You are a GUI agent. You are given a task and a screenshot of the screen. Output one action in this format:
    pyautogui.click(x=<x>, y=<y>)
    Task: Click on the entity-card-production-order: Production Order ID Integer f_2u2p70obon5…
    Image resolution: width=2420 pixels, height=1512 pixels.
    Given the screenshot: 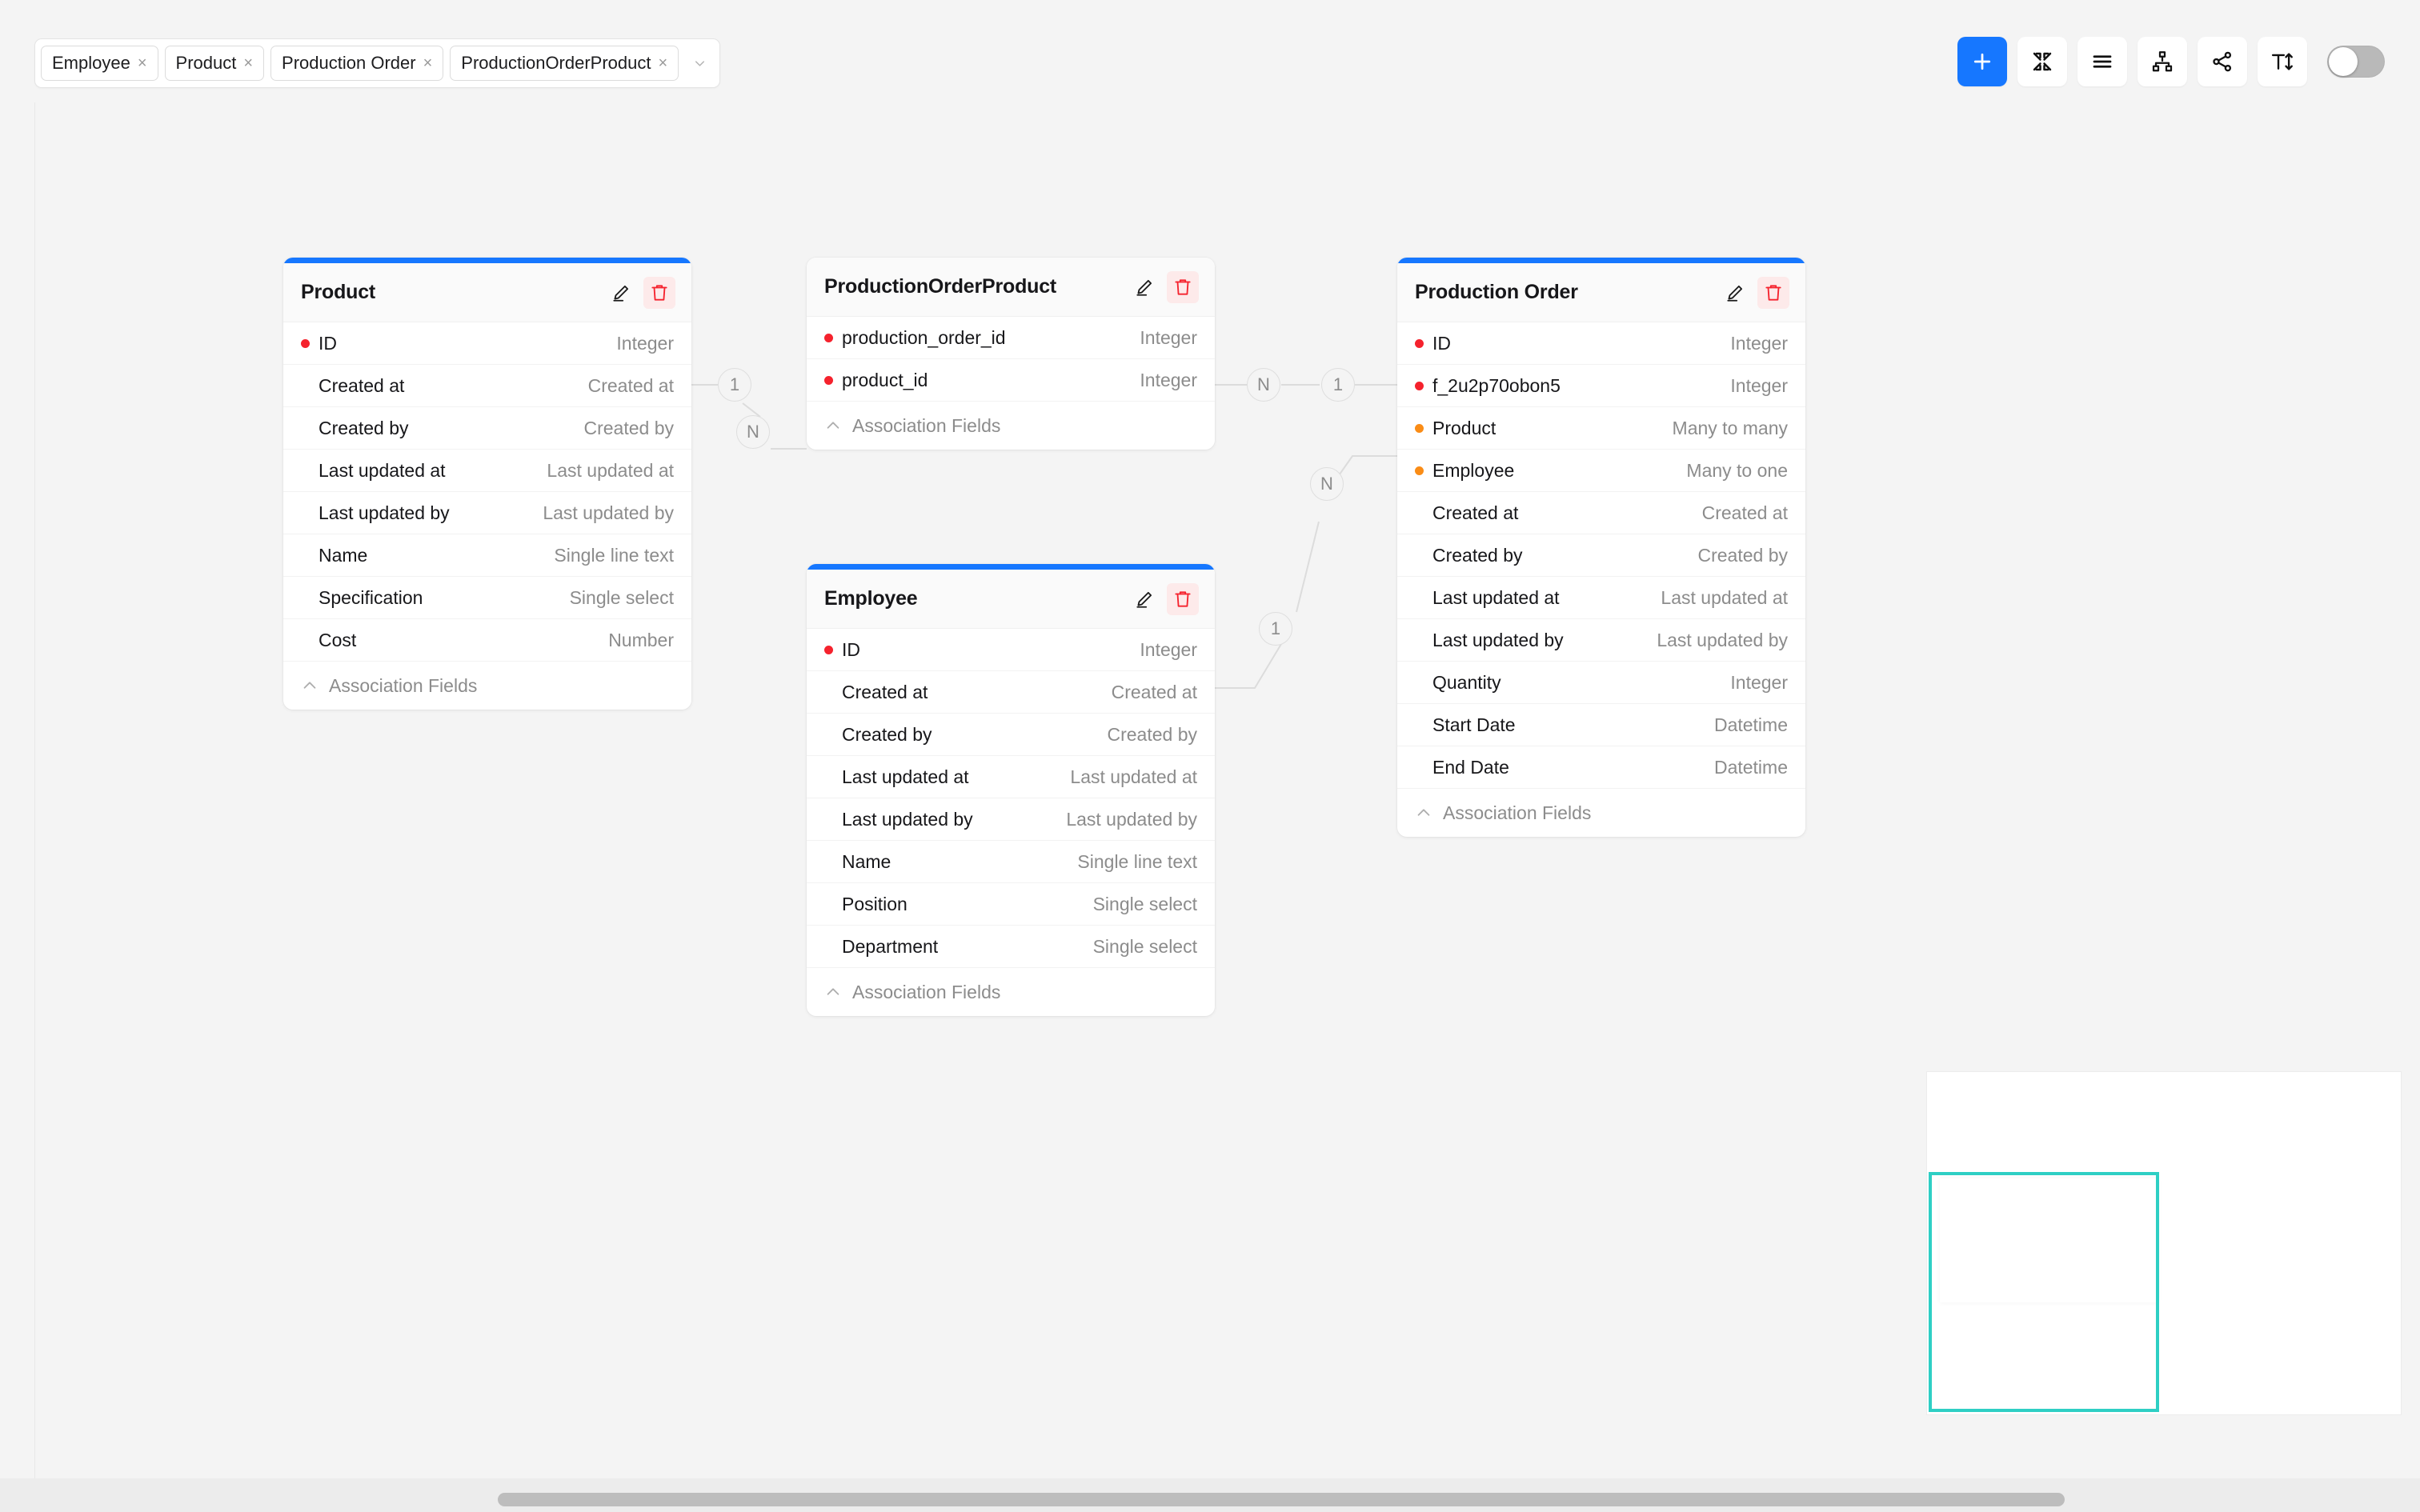 What is the action you would take?
    pyautogui.click(x=1601, y=547)
    